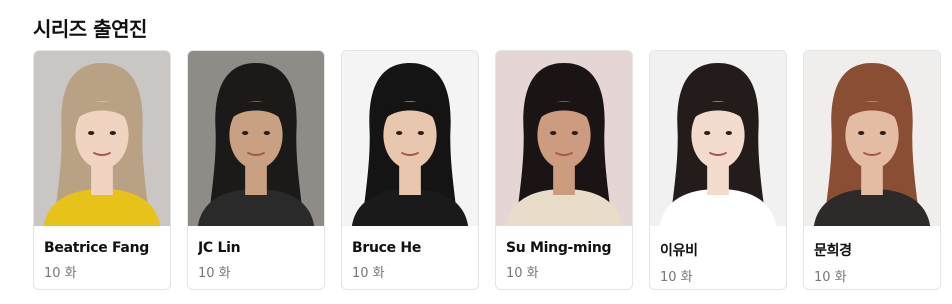 The width and height of the screenshot is (952, 304). What do you see at coordinates (679, 251) in the screenshot?
I see `cast-name: 이유비` at bounding box center [679, 251].